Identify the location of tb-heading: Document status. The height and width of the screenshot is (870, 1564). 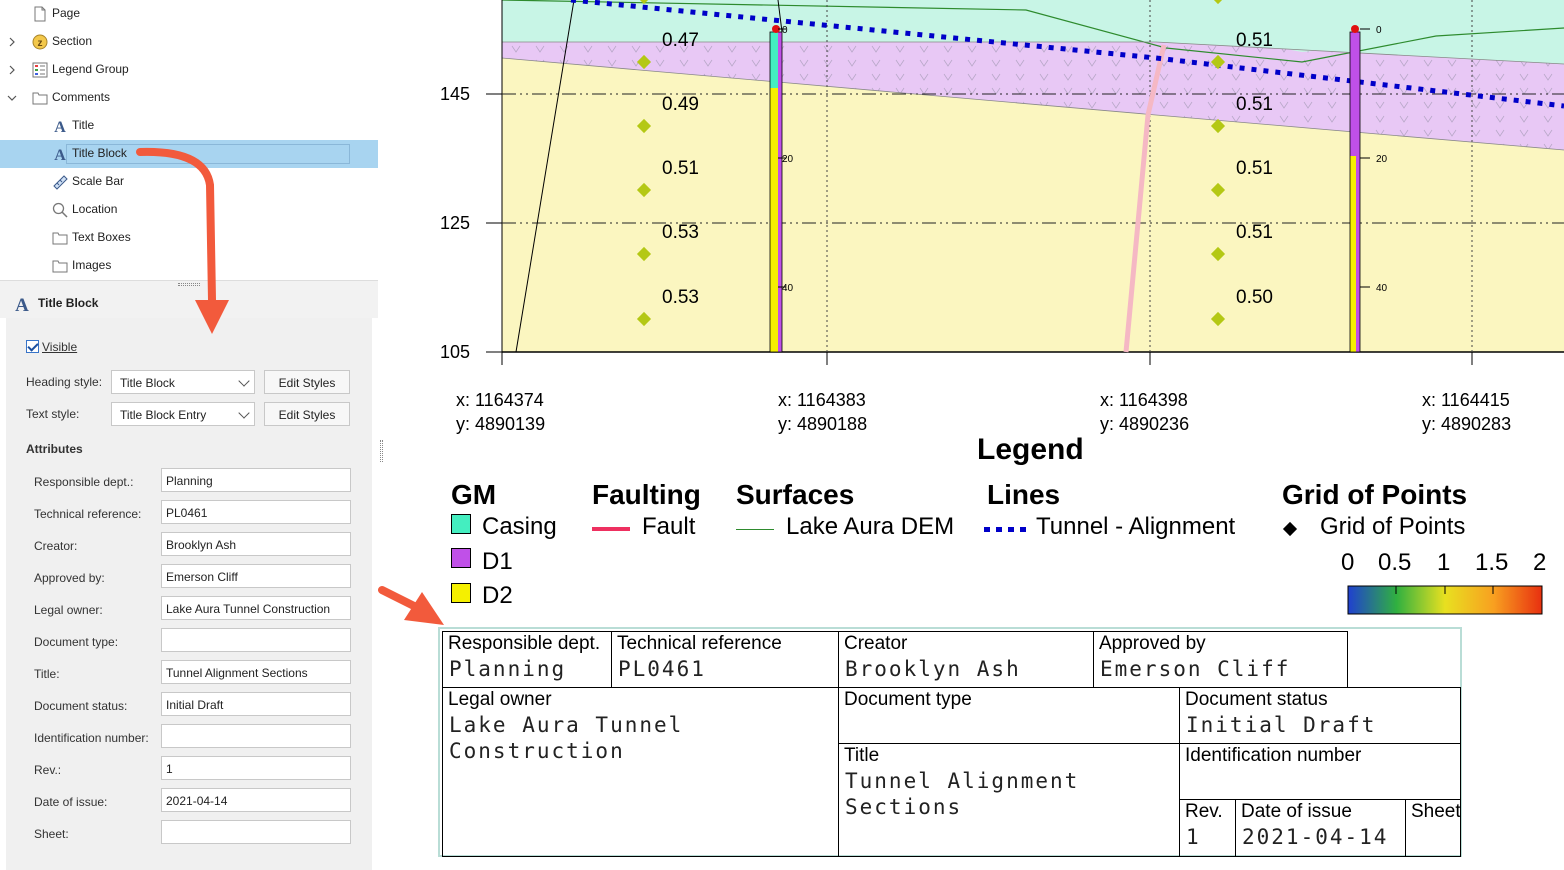
(1256, 699).